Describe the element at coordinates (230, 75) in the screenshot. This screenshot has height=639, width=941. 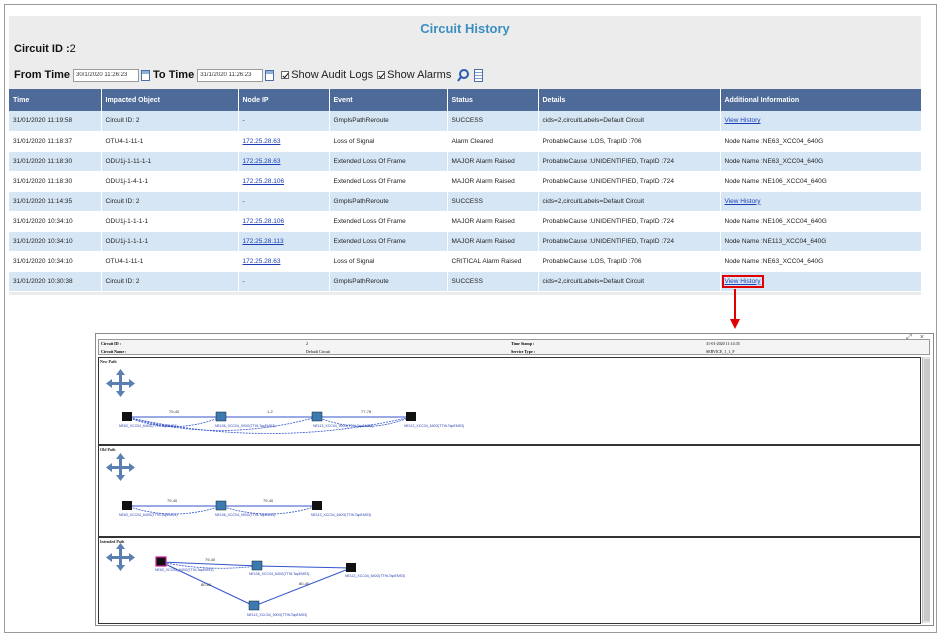
I see `to-time-input` at that location.